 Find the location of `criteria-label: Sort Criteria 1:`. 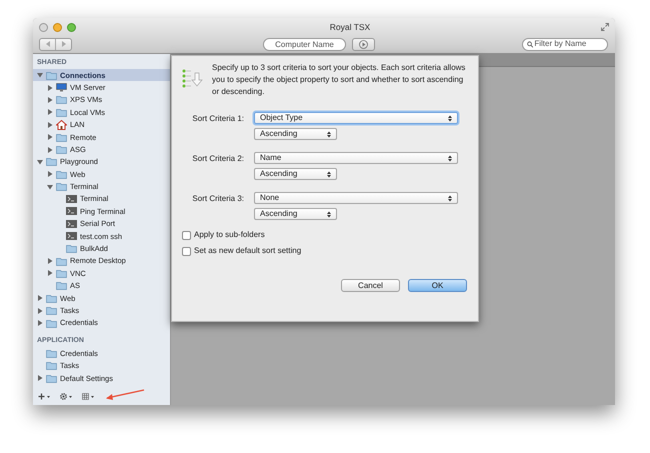

criteria-label: Sort Criteria 1: is located at coordinates (218, 119).